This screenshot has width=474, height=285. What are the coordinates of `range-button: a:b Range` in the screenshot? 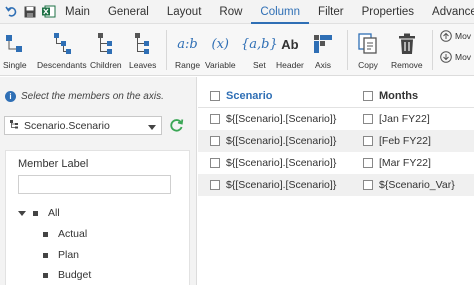 It's located at (187, 50).